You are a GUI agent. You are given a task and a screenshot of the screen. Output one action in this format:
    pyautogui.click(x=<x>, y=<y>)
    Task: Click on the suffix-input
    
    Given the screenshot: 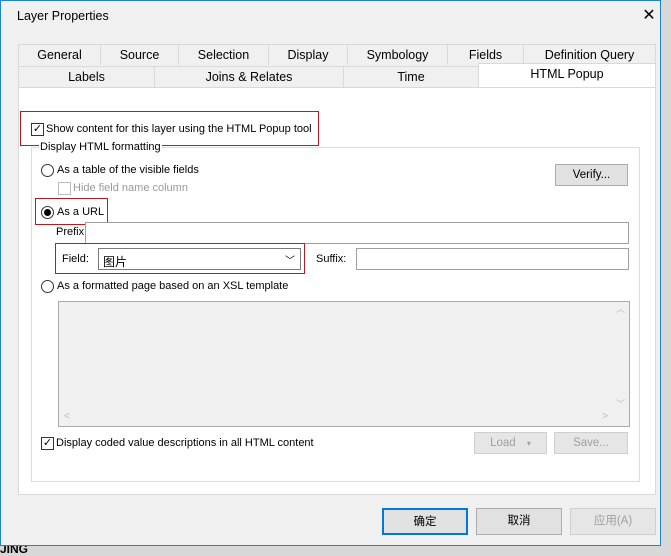 What is the action you would take?
    pyautogui.click(x=492, y=259)
    